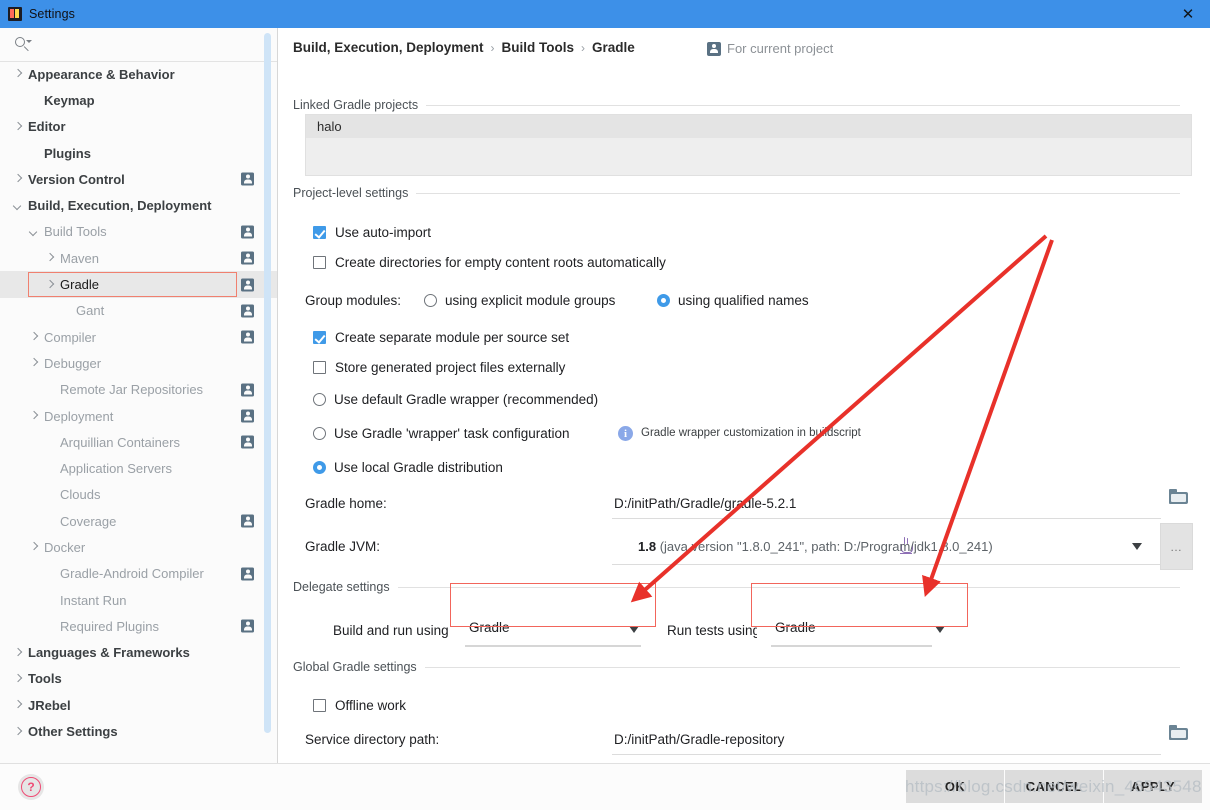  What do you see at coordinates (138, 74) in the screenshot?
I see `sidebar-item-appearance-behavior: Appearance & Behavior` at bounding box center [138, 74].